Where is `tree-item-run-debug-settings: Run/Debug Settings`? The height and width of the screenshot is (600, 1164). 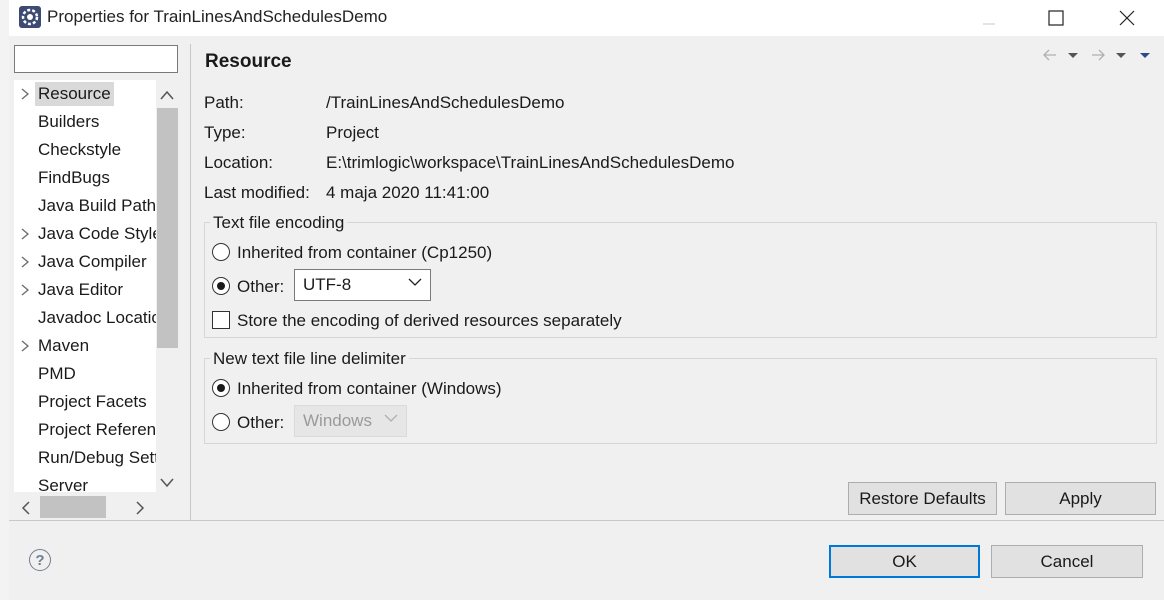 tree-item-run-debug-settings: Run/Debug Settings is located at coordinates (85, 458).